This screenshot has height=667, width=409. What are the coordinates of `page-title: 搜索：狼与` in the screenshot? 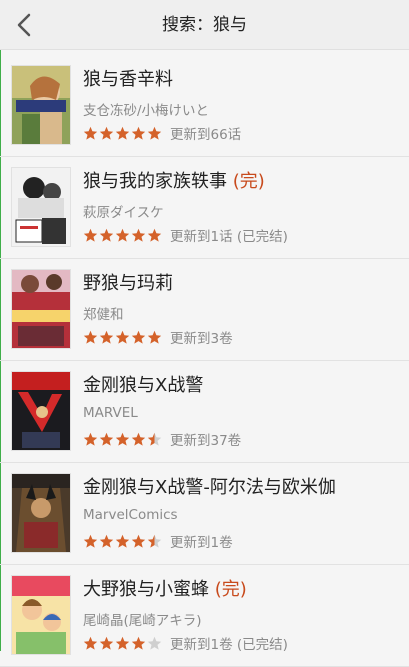 It's located at (204, 25).